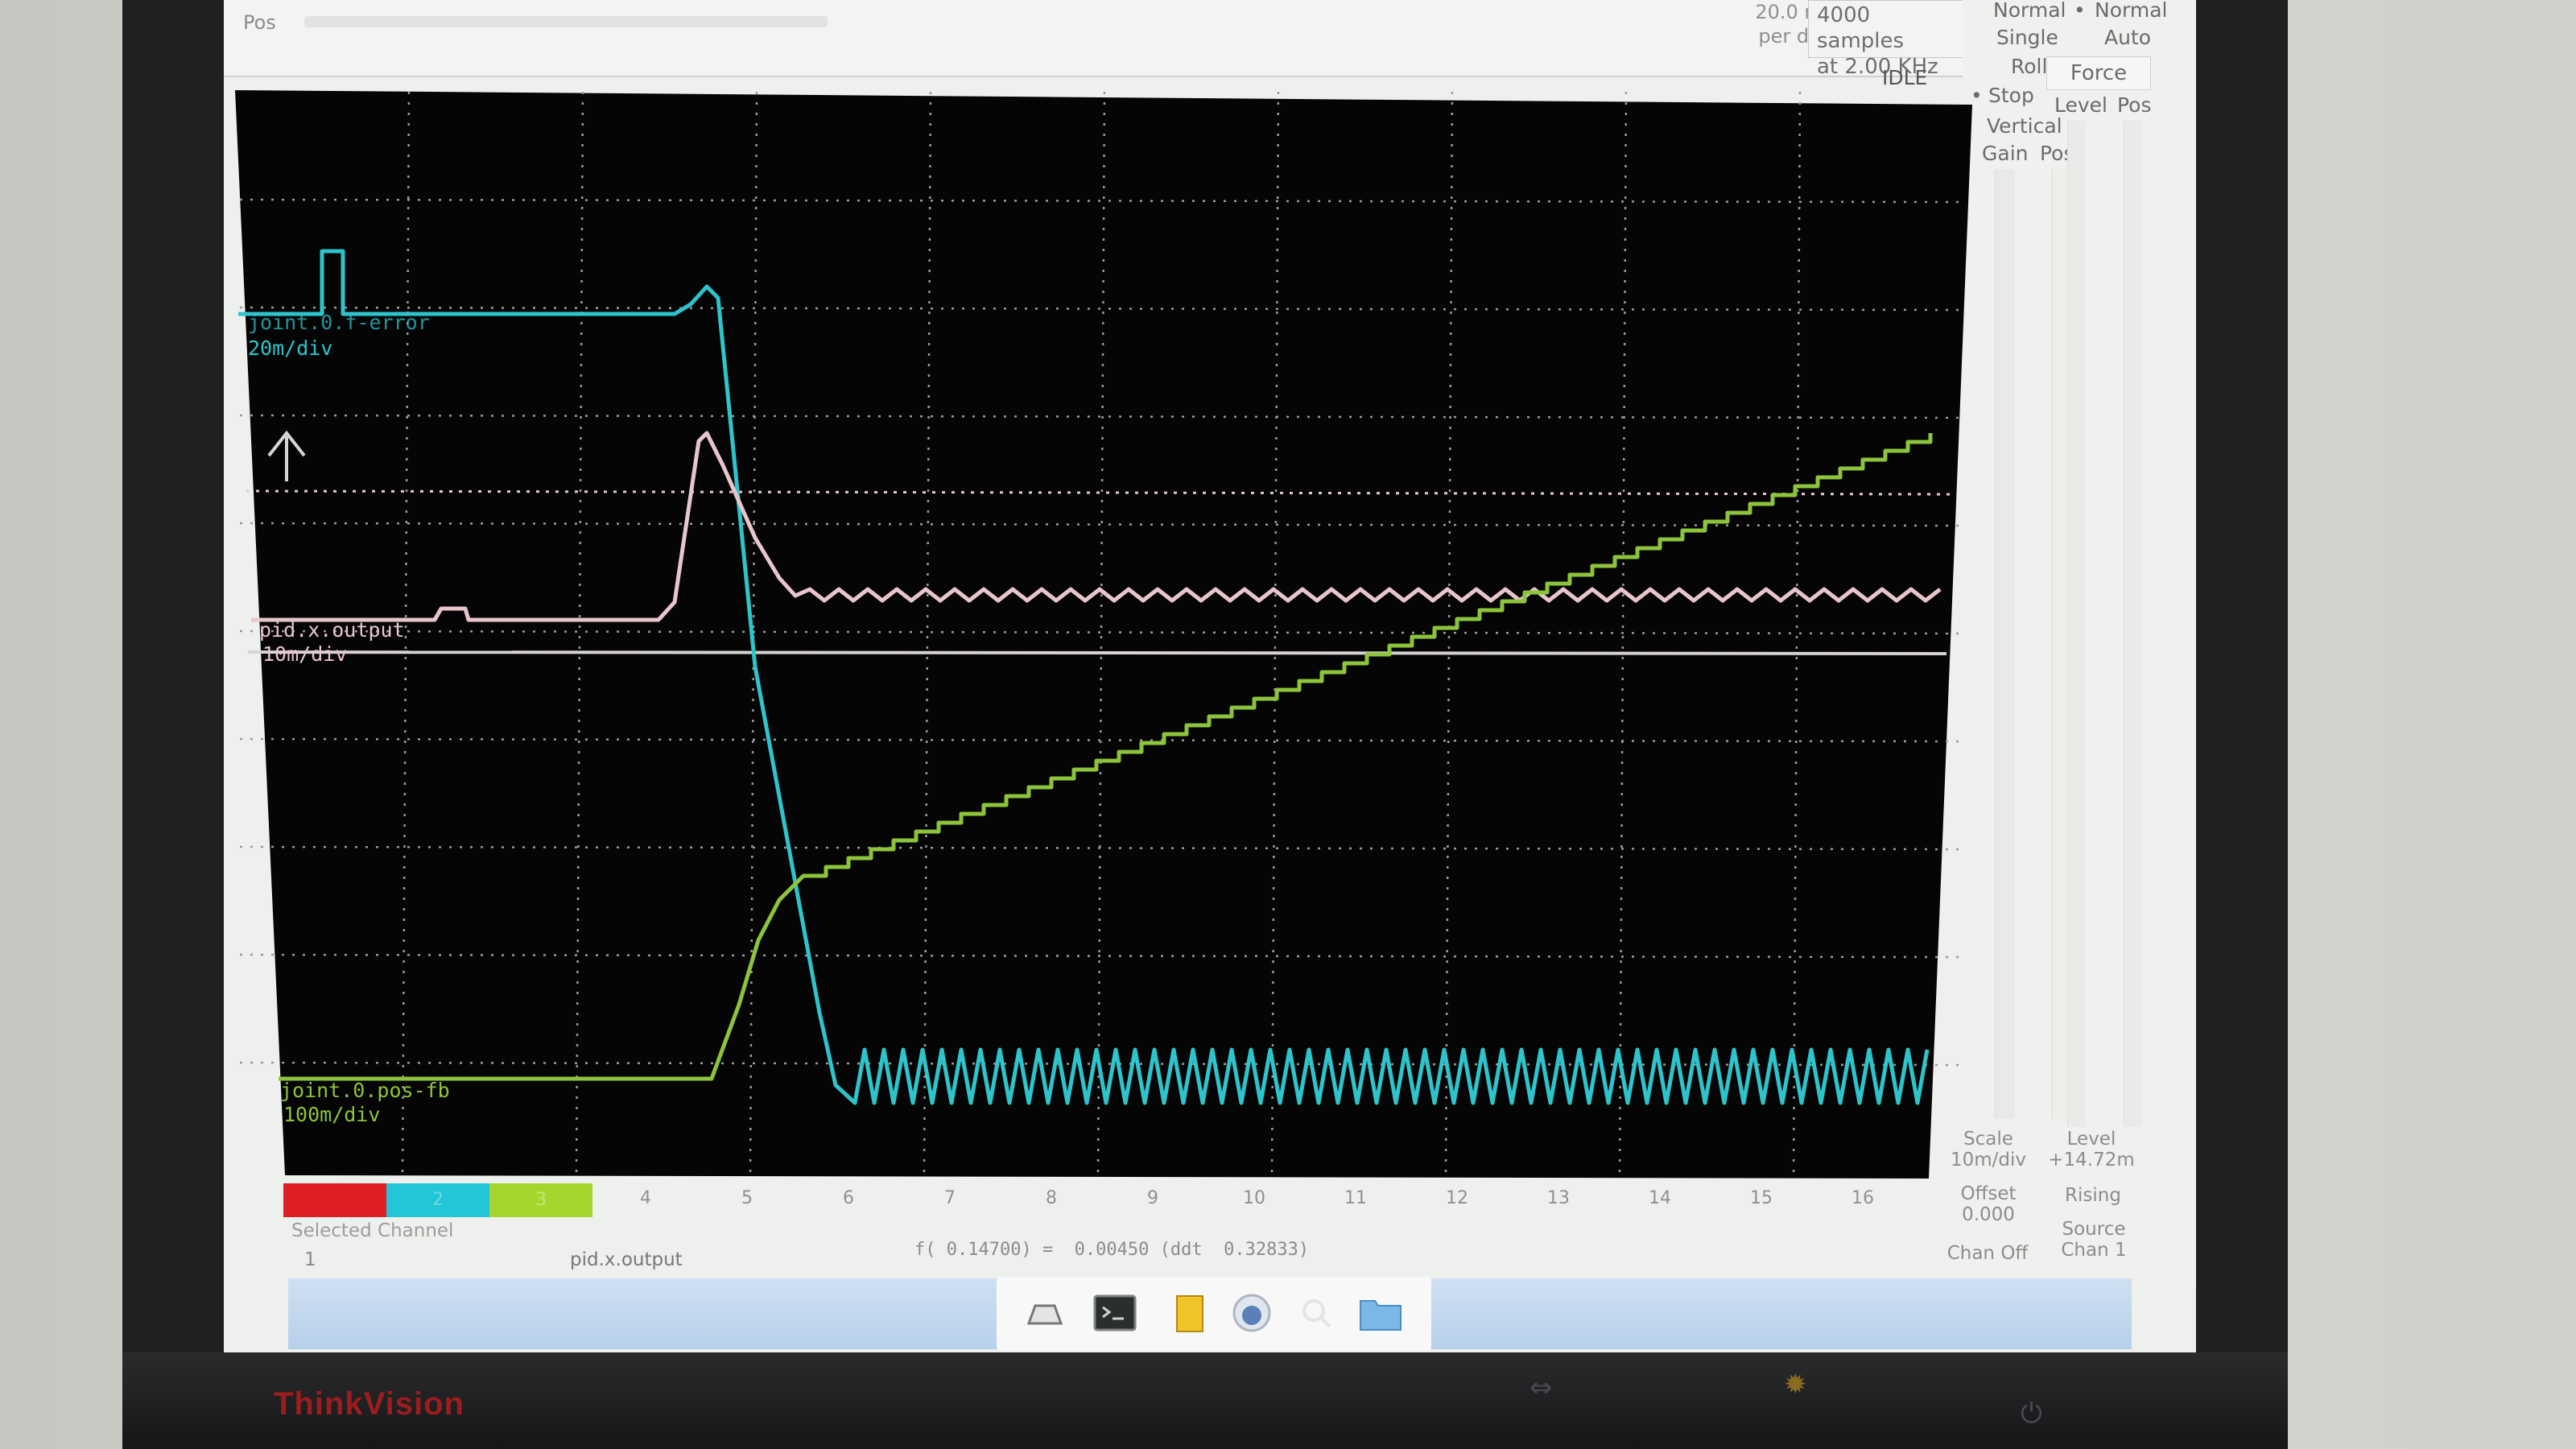 The width and height of the screenshot is (2576, 1449). Describe the element at coordinates (1355, 1198) in the screenshot. I see `x-tick-label: 11` at that location.